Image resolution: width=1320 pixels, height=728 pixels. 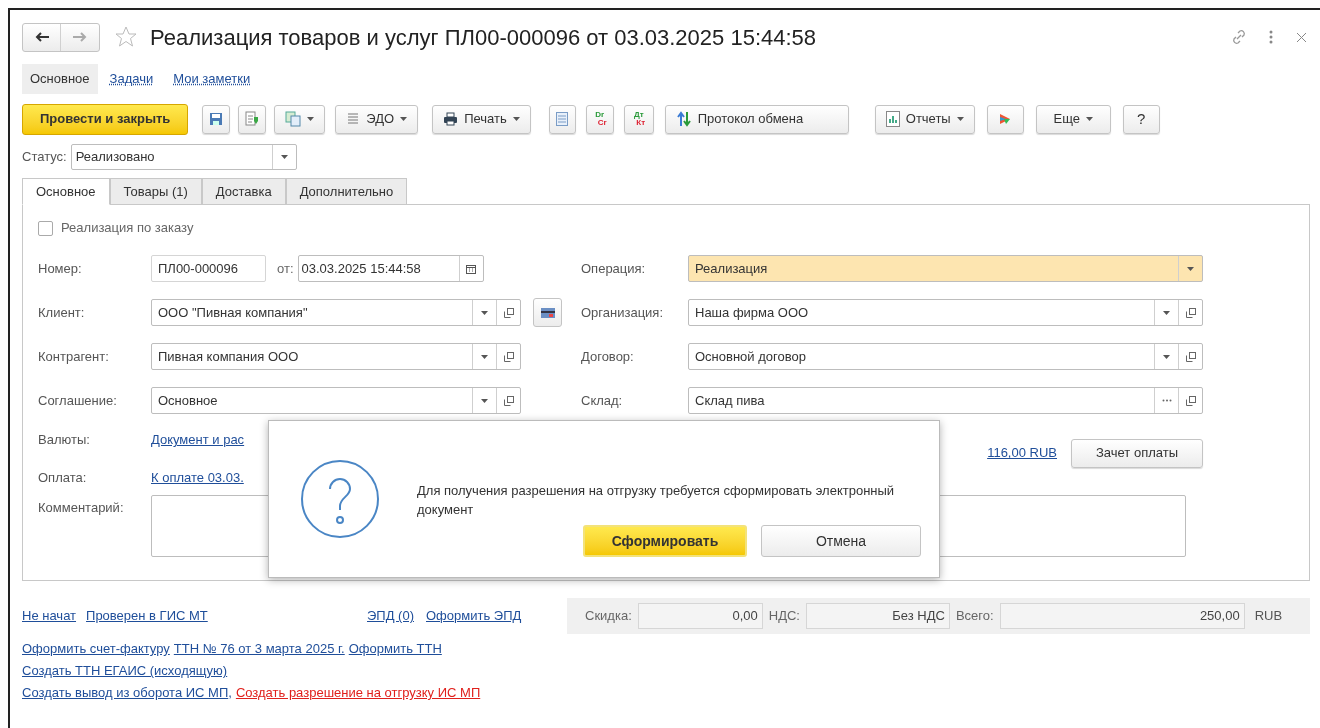 What do you see at coordinates (483, 37) in the screenshot?
I see `window-title: Реализация товаров и услуг ПЛ00-000096 от 03.03.2025 15:44:58` at bounding box center [483, 37].